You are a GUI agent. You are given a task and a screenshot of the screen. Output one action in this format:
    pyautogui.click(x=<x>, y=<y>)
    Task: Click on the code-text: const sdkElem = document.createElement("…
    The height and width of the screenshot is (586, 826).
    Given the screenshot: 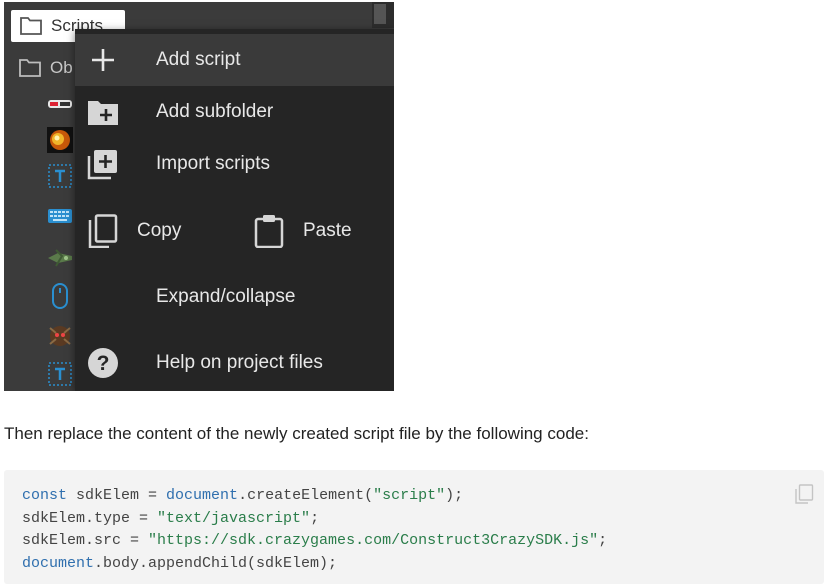 What is the action you would take?
    pyautogui.click(x=314, y=530)
    